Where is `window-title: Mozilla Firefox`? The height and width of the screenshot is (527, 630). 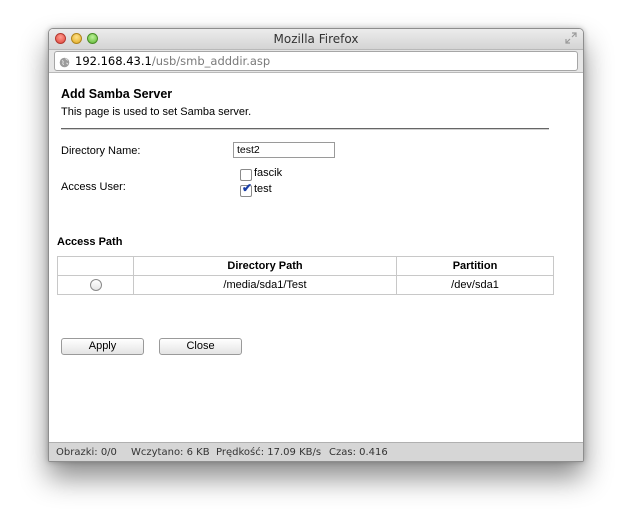 window-title: Mozilla Firefox is located at coordinates (316, 39).